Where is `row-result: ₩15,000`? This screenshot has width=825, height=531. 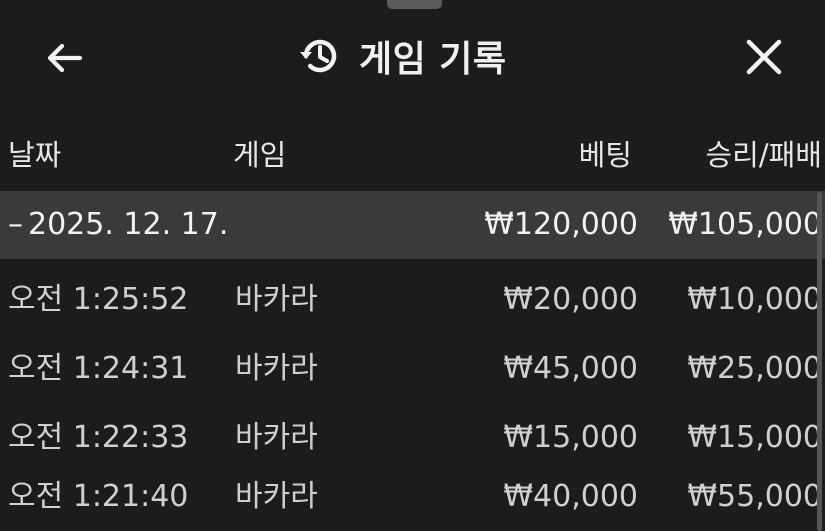
row-result: ₩15,000 is located at coordinates (754, 437).